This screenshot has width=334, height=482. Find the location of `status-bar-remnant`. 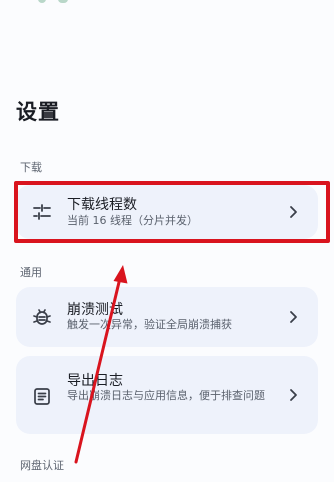

status-bar-remnant is located at coordinates (58, 2).